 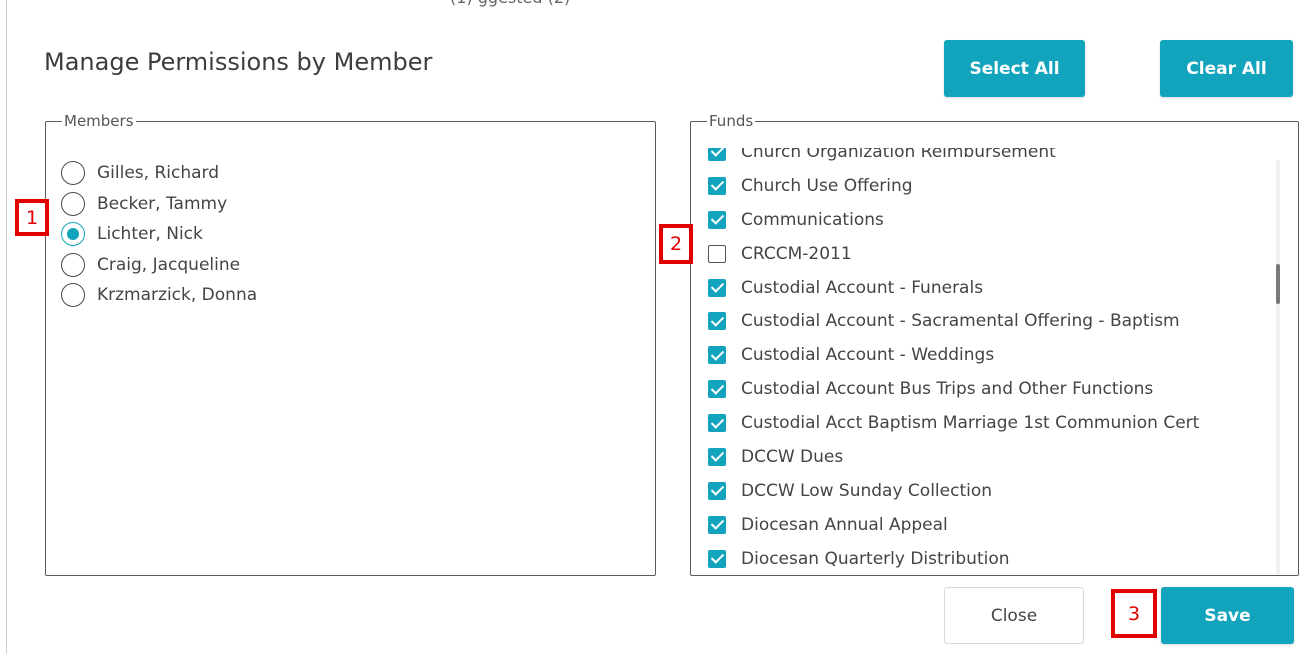 What do you see at coordinates (1014, 615) in the screenshot?
I see `close-button: Close` at bounding box center [1014, 615].